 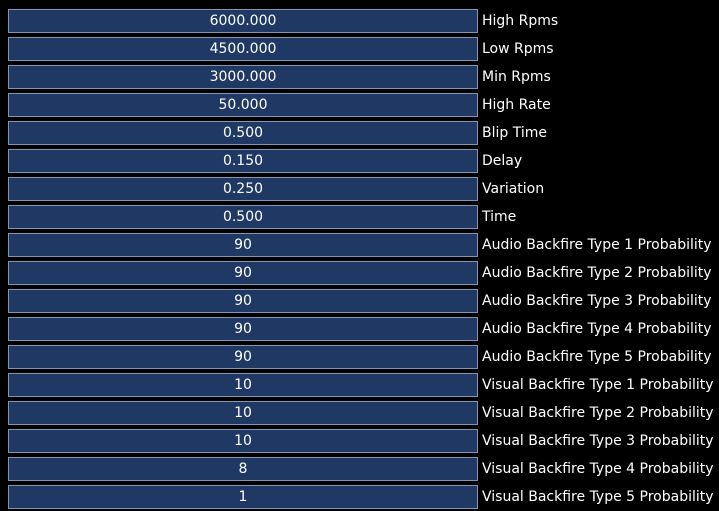 I want to click on setting-row-min-rpms: 3000.000 Min Rpms, so click(x=359, y=77).